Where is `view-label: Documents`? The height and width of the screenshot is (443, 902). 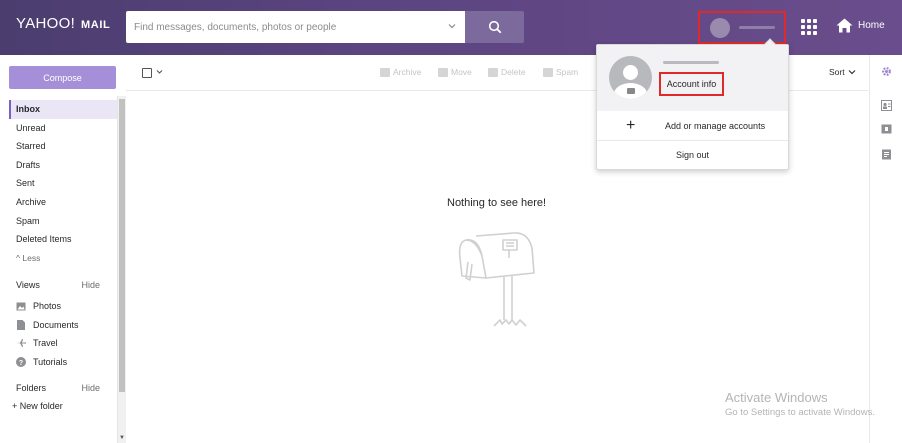 view-label: Documents is located at coordinates (56, 324).